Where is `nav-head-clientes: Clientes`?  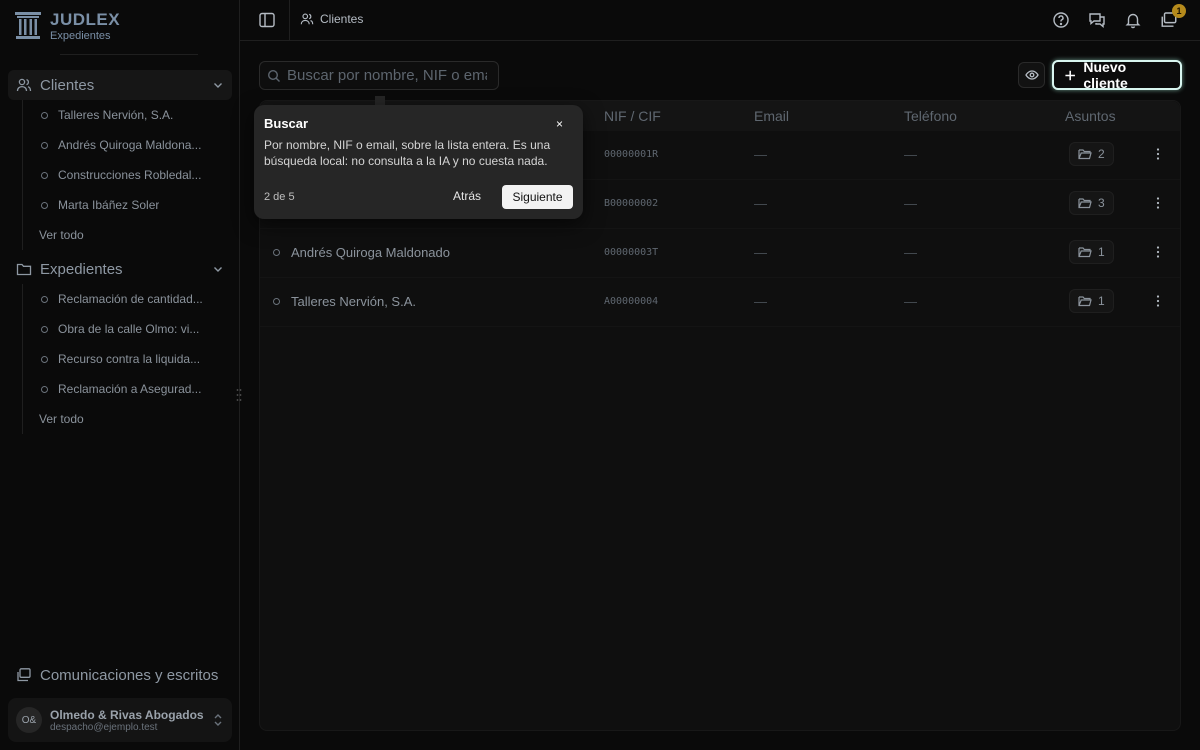
nav-head-clientes: Clientes is located at coordinates (120, 85).